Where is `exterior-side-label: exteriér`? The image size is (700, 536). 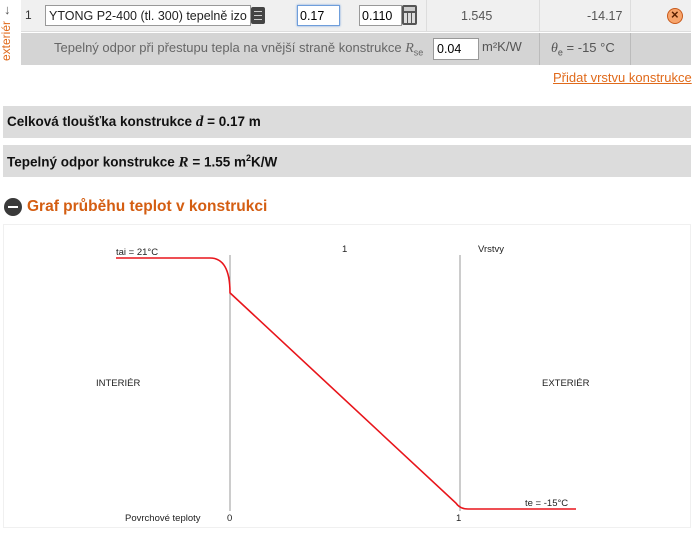
exterior-side-label: exteriér is located at coordinates (7, 41).